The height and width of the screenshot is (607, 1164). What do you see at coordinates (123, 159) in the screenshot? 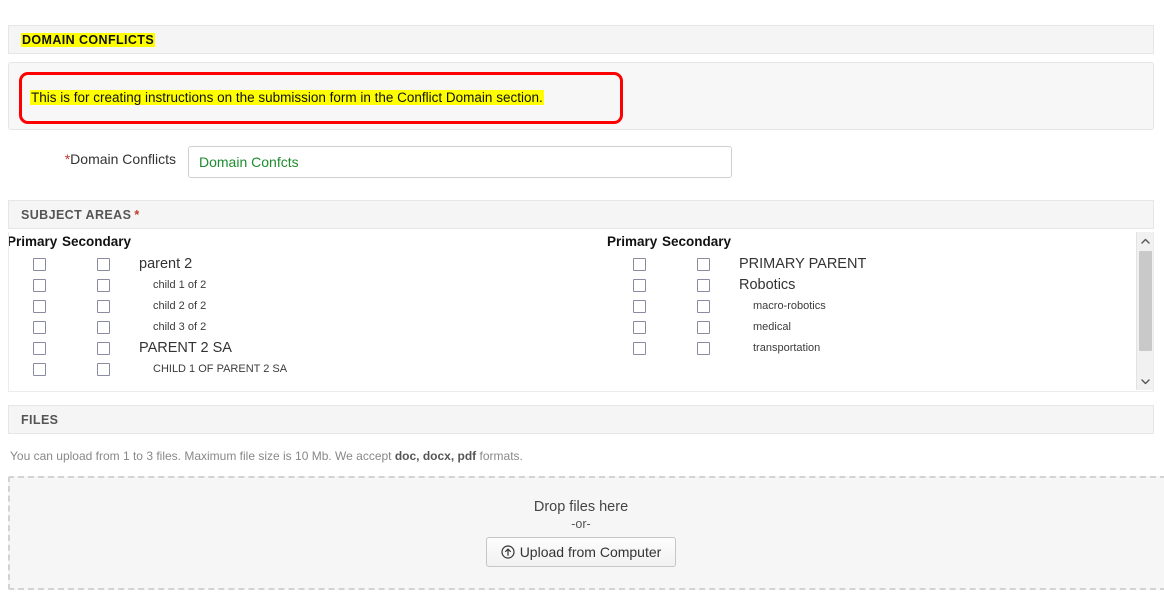
I see `domain-conflicts-label-text: Domain Conflicts` at bounding box center [123, 159].